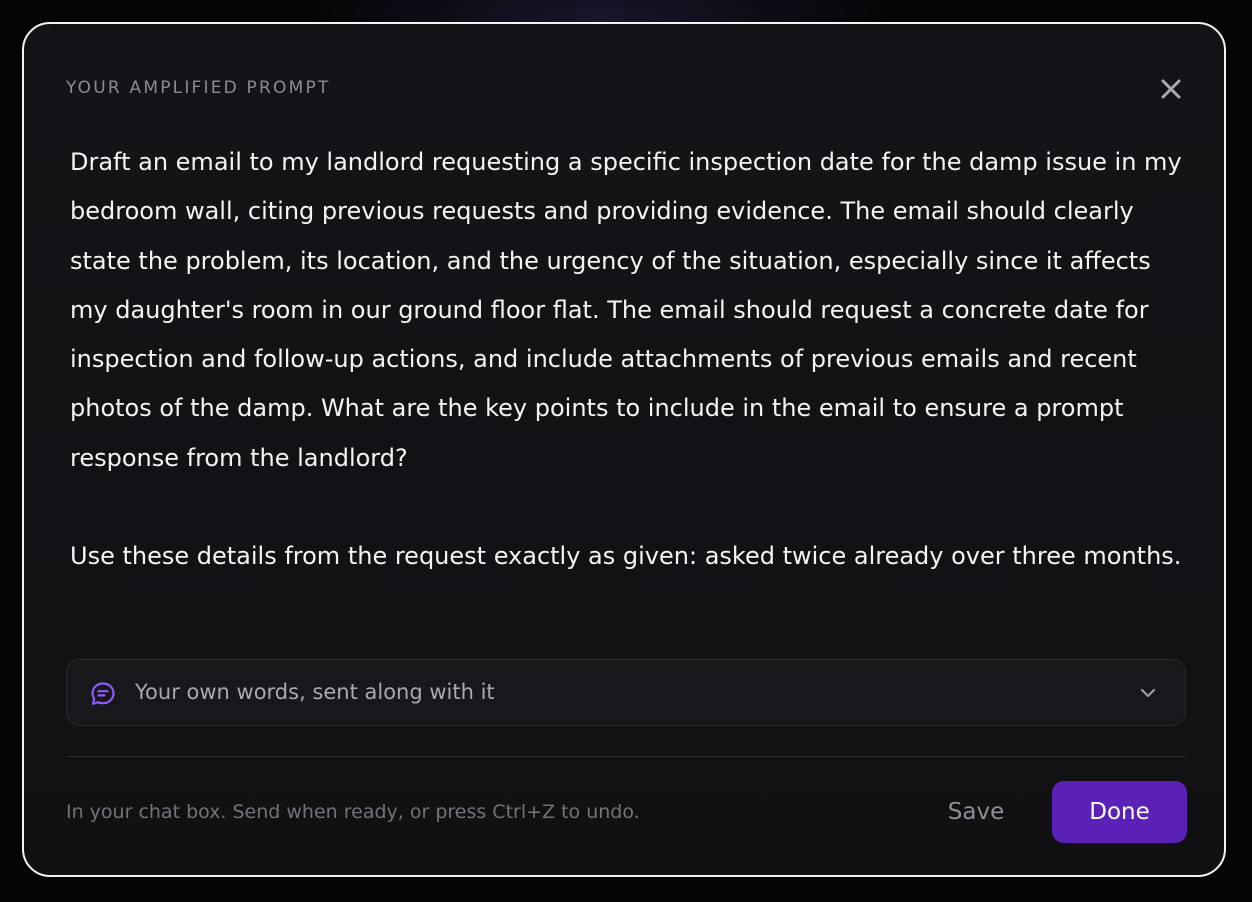 The width and height of the screenshot is (1252, 902). Describe the element at coordinates (1119, 812) in the screenshot. I see `done-button: Done` at that location.